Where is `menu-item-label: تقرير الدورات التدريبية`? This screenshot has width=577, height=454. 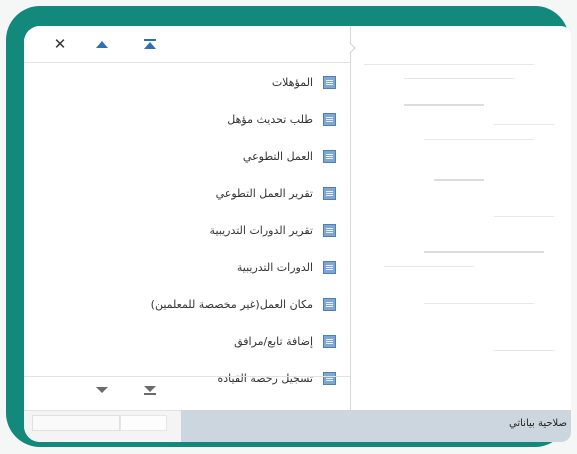
menu-item-label: تقرير الدورات التدريبية is located at coordinates (261, 230).